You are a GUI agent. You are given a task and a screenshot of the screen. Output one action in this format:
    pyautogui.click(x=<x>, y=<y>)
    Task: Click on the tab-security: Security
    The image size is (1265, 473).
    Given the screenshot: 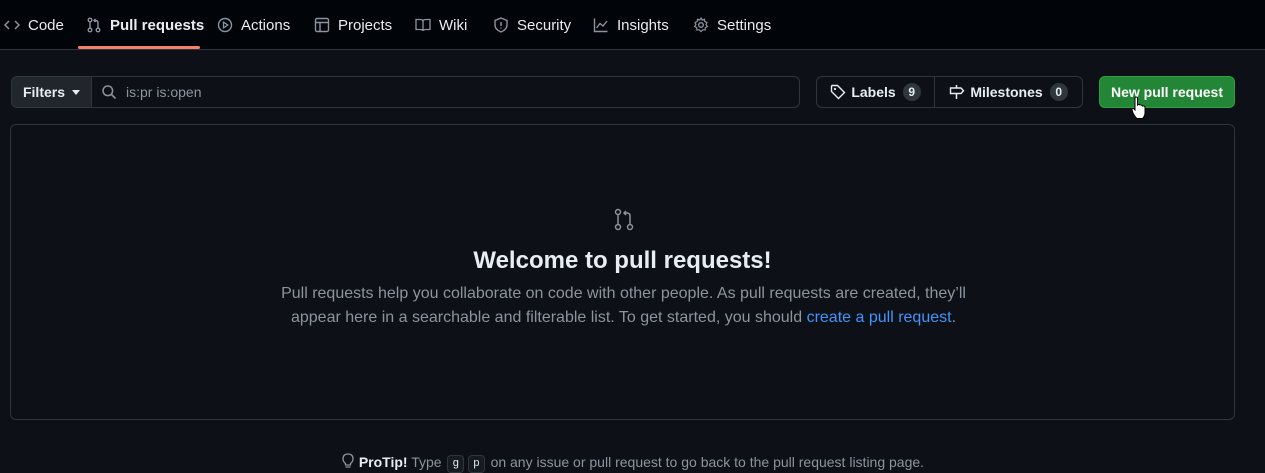 What is the action you would take?
    pyautogui.click(x=532, y=25)
    